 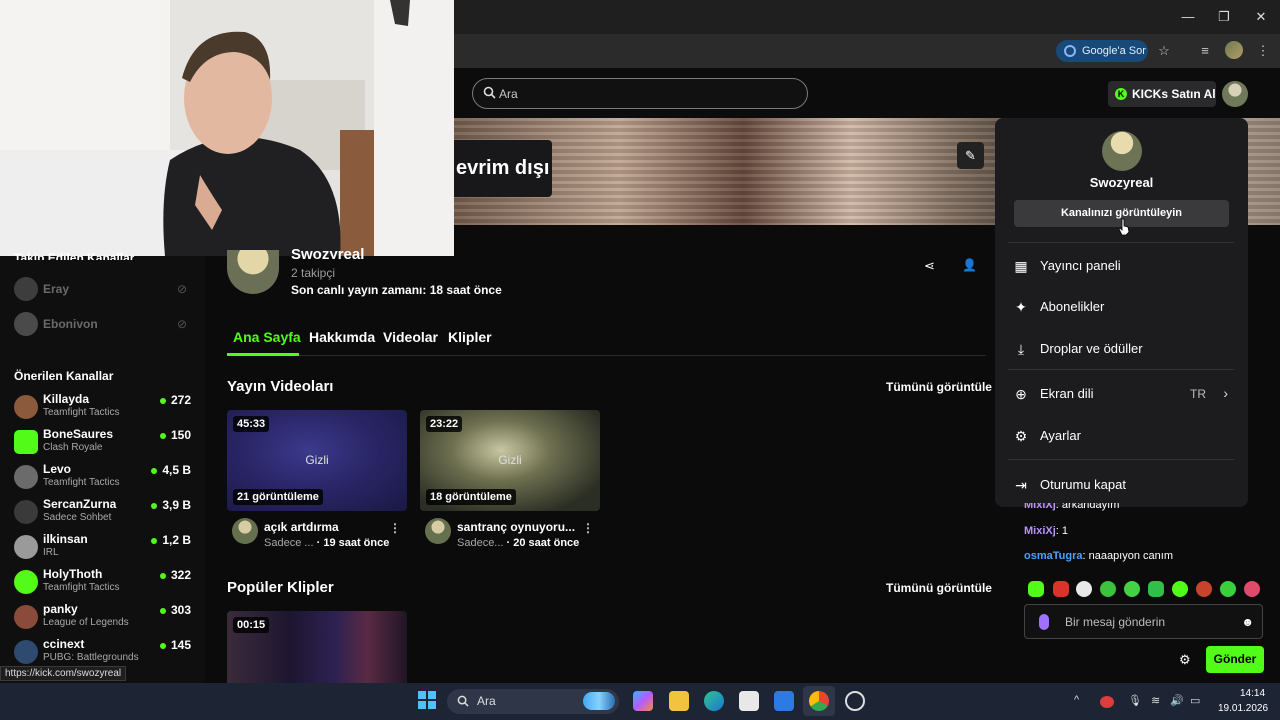 What do you see at coordinates (1247, 622) in the screenshot?
I see `emoji-icon: ☻` at bounding box center [1247, 622].